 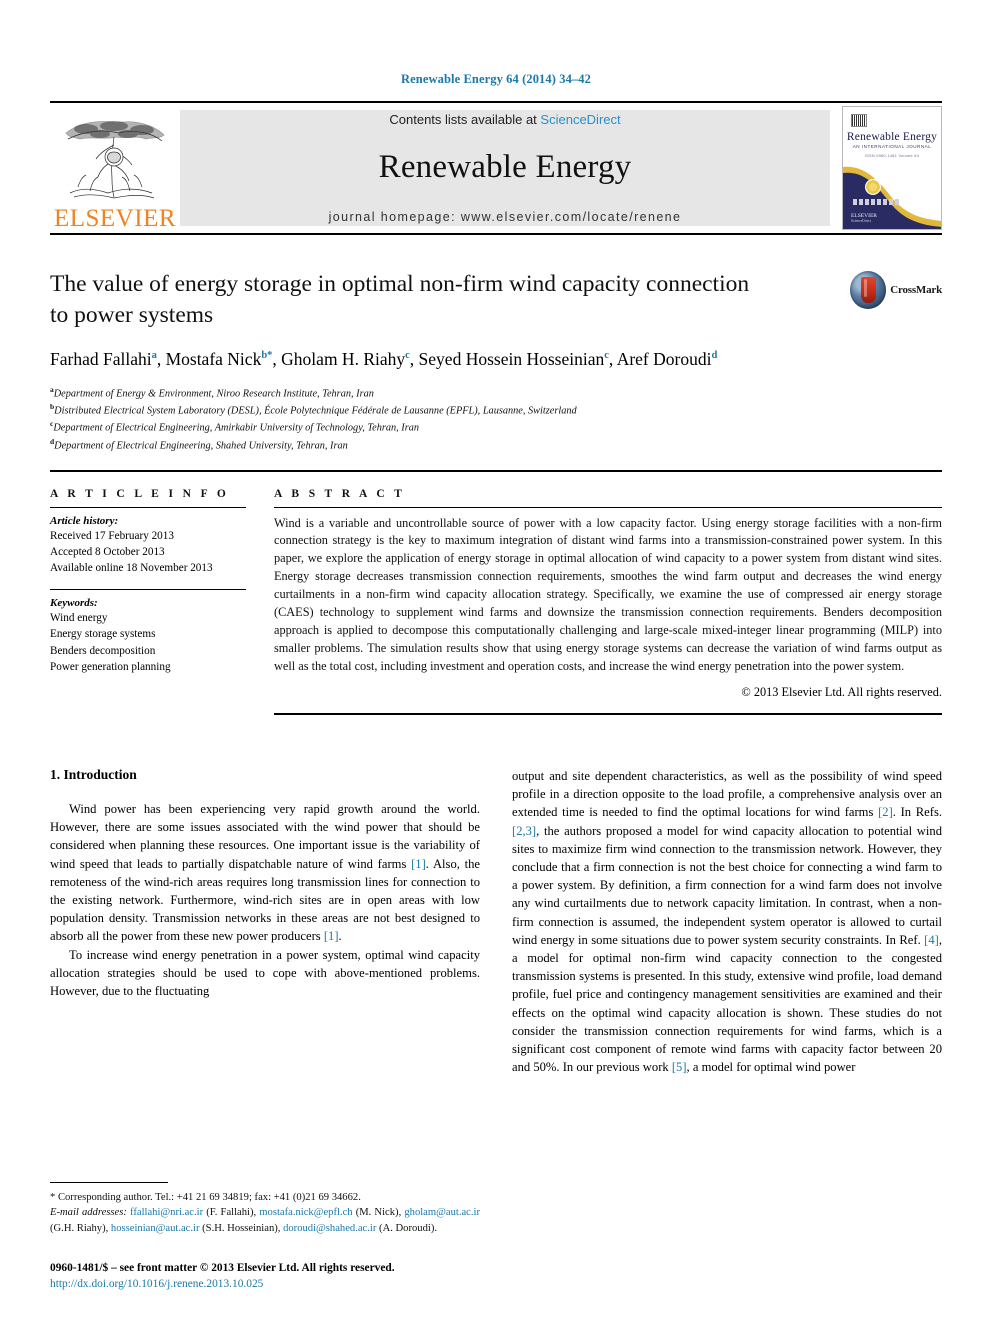 What do you see at coordinates (131, 568) in the screenshot?
I see `history-available-online: Available online 18 November 2013` at bounding box center [131, 568].